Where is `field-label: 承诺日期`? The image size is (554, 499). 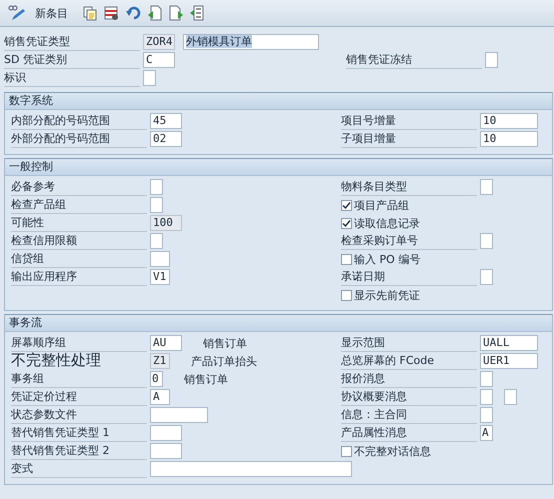 field-label: 承诺日期 is located at coordinates (409, 277).